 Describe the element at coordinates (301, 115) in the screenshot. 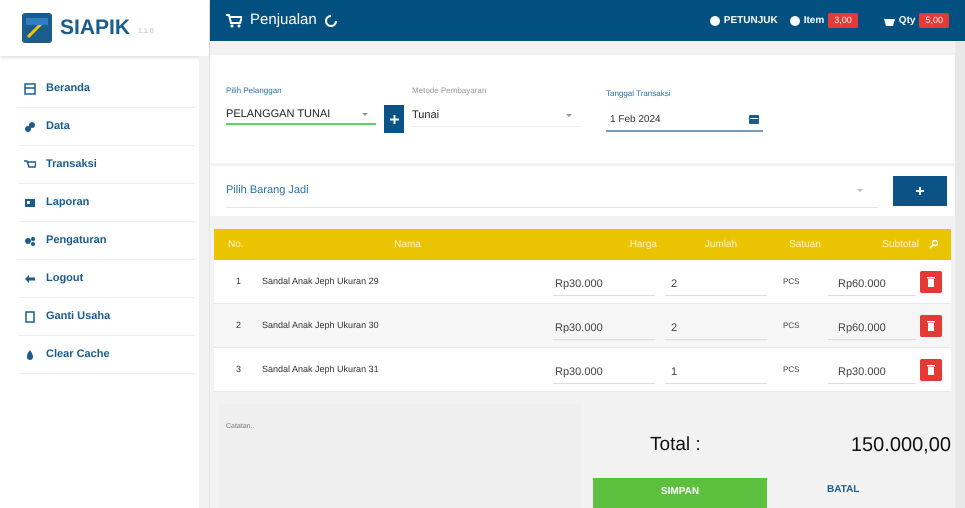

I see `customer-select: PELANGGAN TUNAI` at that location.